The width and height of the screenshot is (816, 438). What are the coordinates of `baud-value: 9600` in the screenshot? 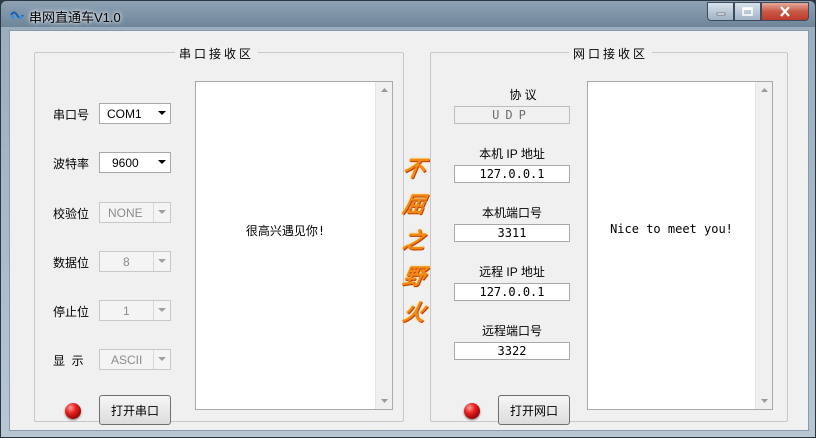 It's located at (125, 163).